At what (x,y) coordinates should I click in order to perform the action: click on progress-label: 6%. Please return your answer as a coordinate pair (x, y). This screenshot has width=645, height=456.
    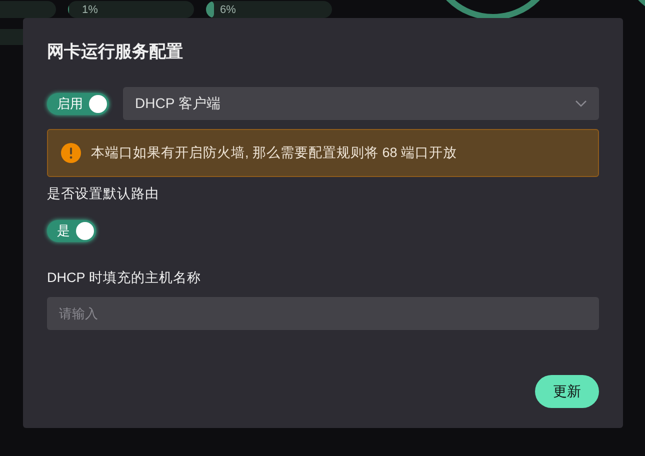
    Looking at the image, I should click on (228, 10).